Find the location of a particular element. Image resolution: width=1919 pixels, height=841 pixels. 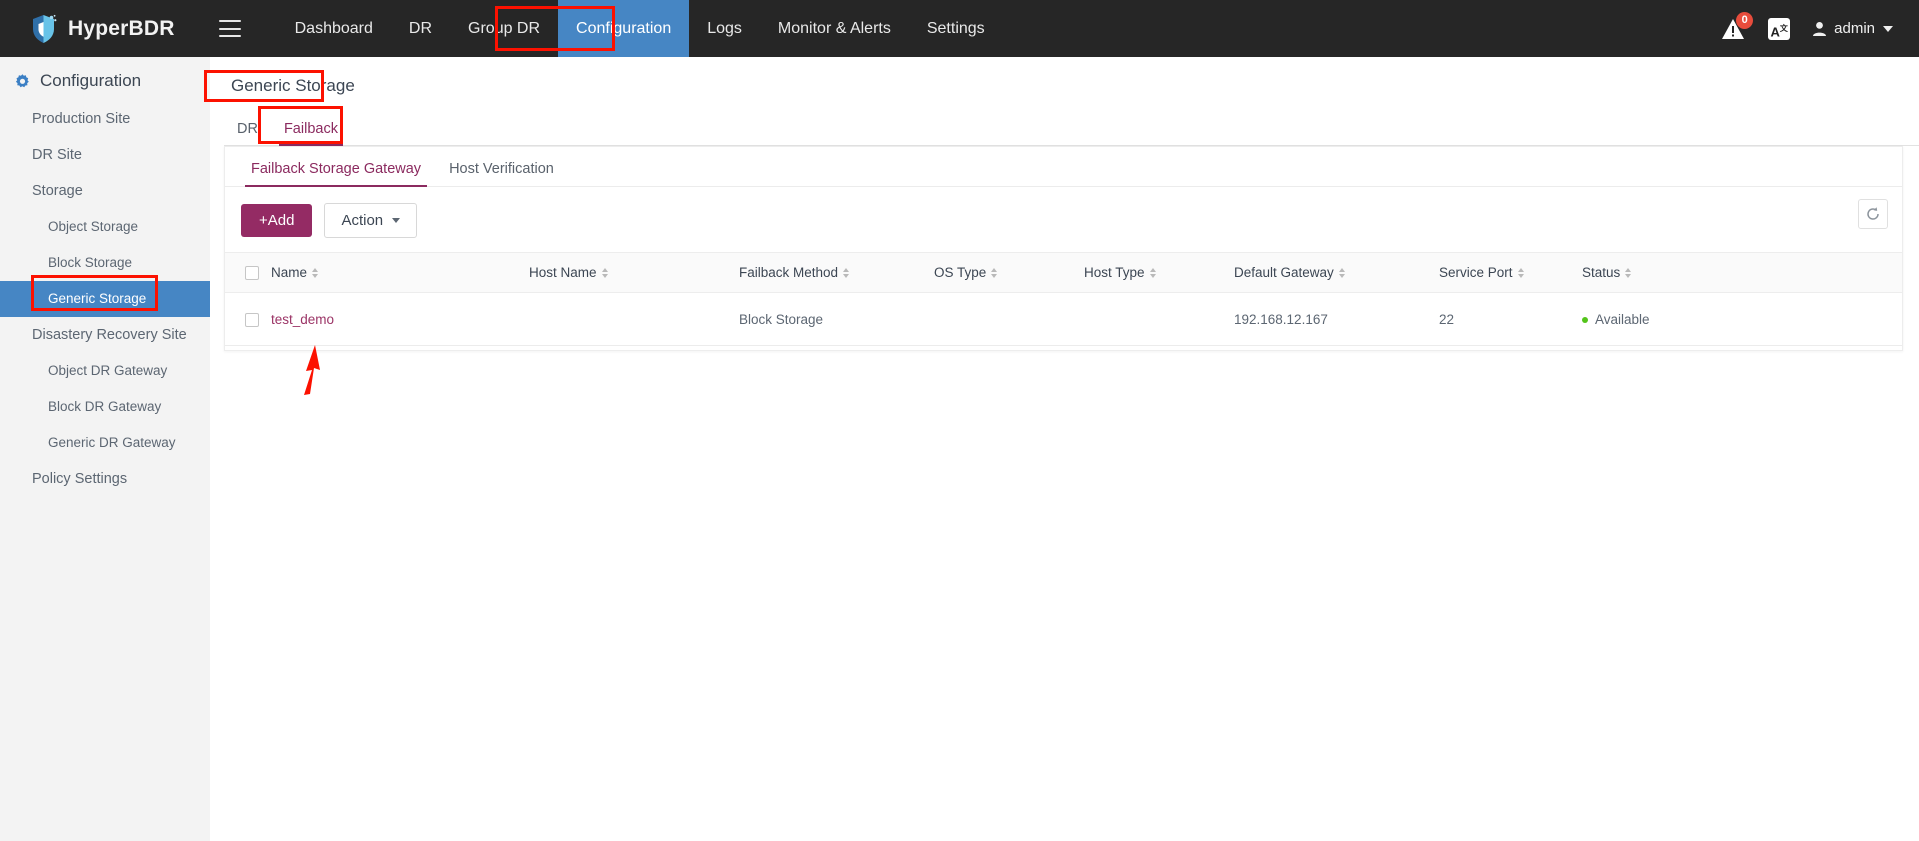

column-header-default-gateway: Default Gateway is located at coordinates (1336, 272).